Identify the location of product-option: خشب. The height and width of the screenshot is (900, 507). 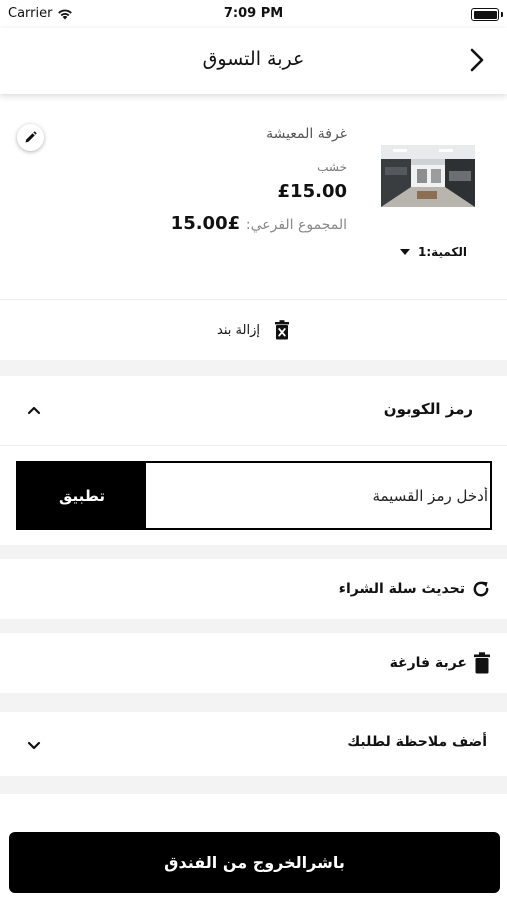
(332, 167).